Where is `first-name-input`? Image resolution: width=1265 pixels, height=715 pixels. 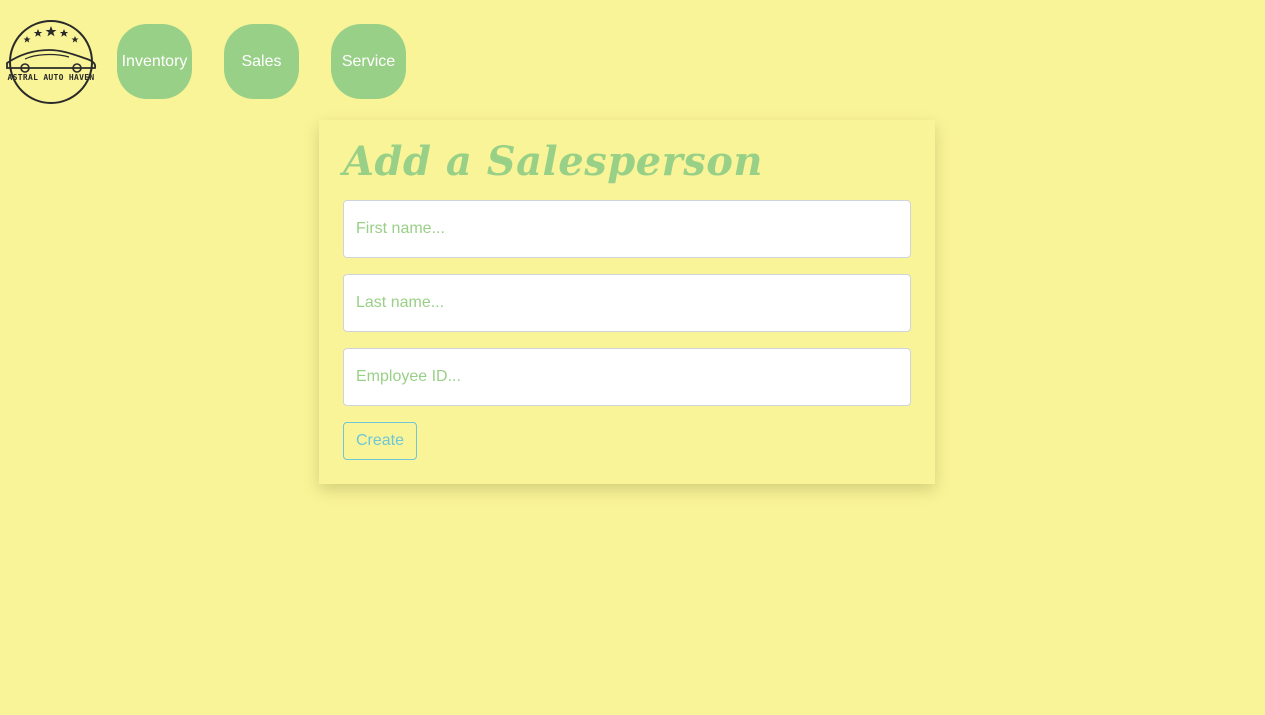 first-name-input is located at coordinates (627, 229).